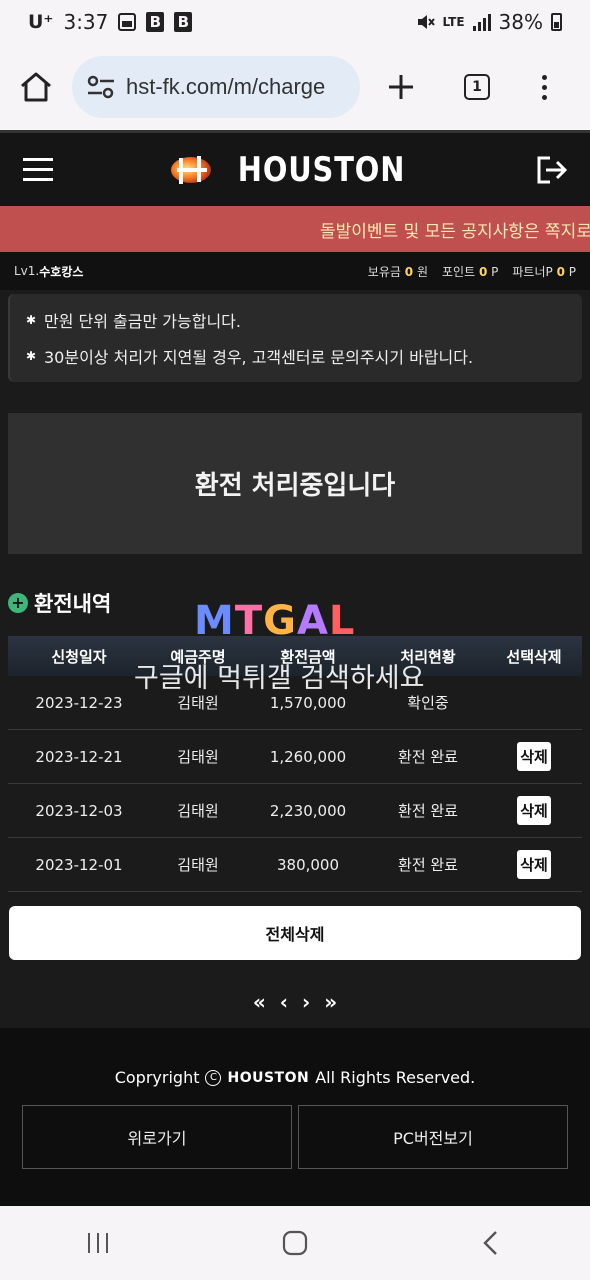 This screenshot has height=1280, width=590. I want to click on points-stat: 포인트 0 P, so click(470, 271).